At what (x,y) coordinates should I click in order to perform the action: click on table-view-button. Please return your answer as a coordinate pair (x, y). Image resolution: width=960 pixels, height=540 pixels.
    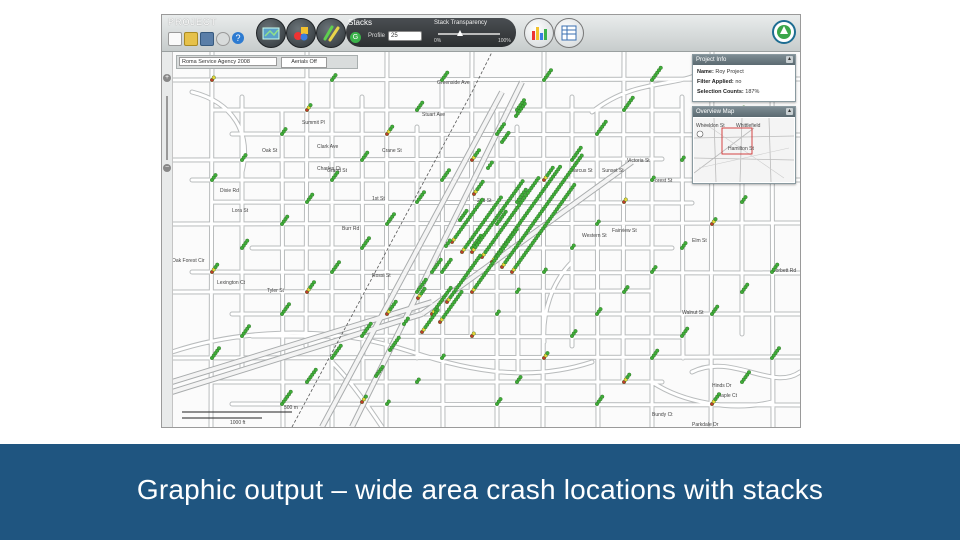
    Looking at the image, I should click on (569, 33).